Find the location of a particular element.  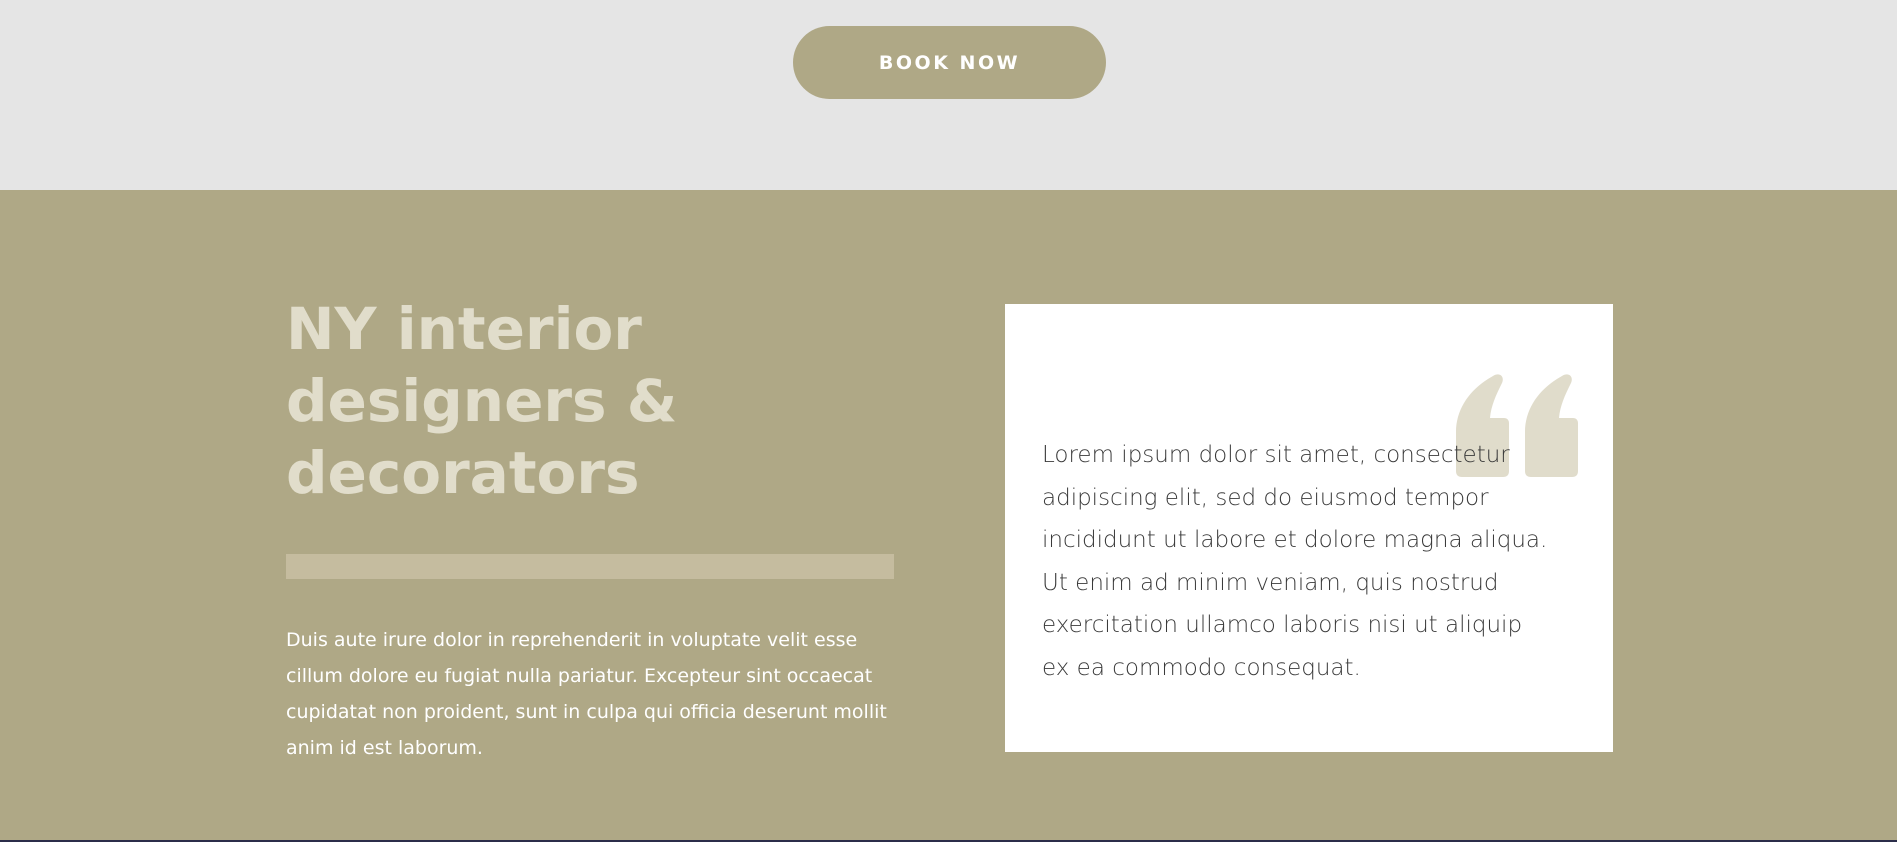

headline-line: designers & is located at coordinates (482, 401).